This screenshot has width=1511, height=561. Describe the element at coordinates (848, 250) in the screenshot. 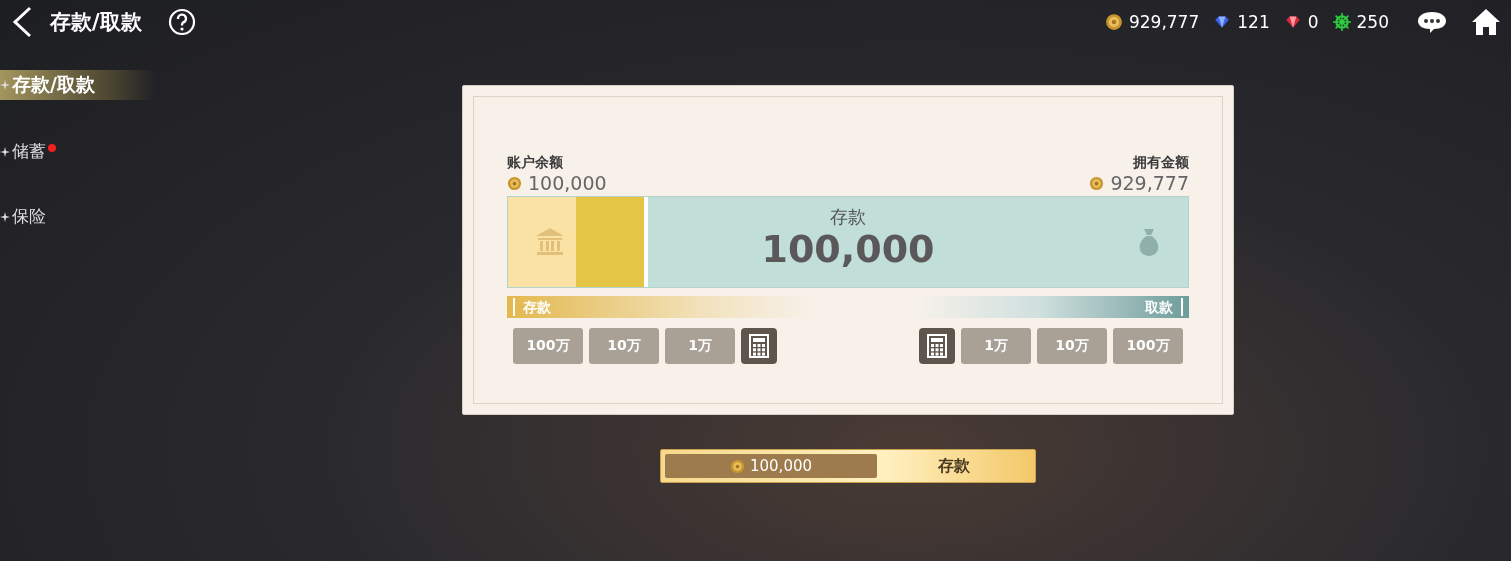

I see `slider-amount: 100,000` at that location.